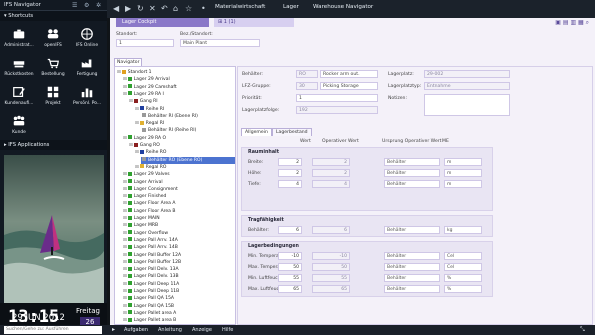  I want to click on tree-node: Behälter RO (Ebene RO), so click(188, 160).